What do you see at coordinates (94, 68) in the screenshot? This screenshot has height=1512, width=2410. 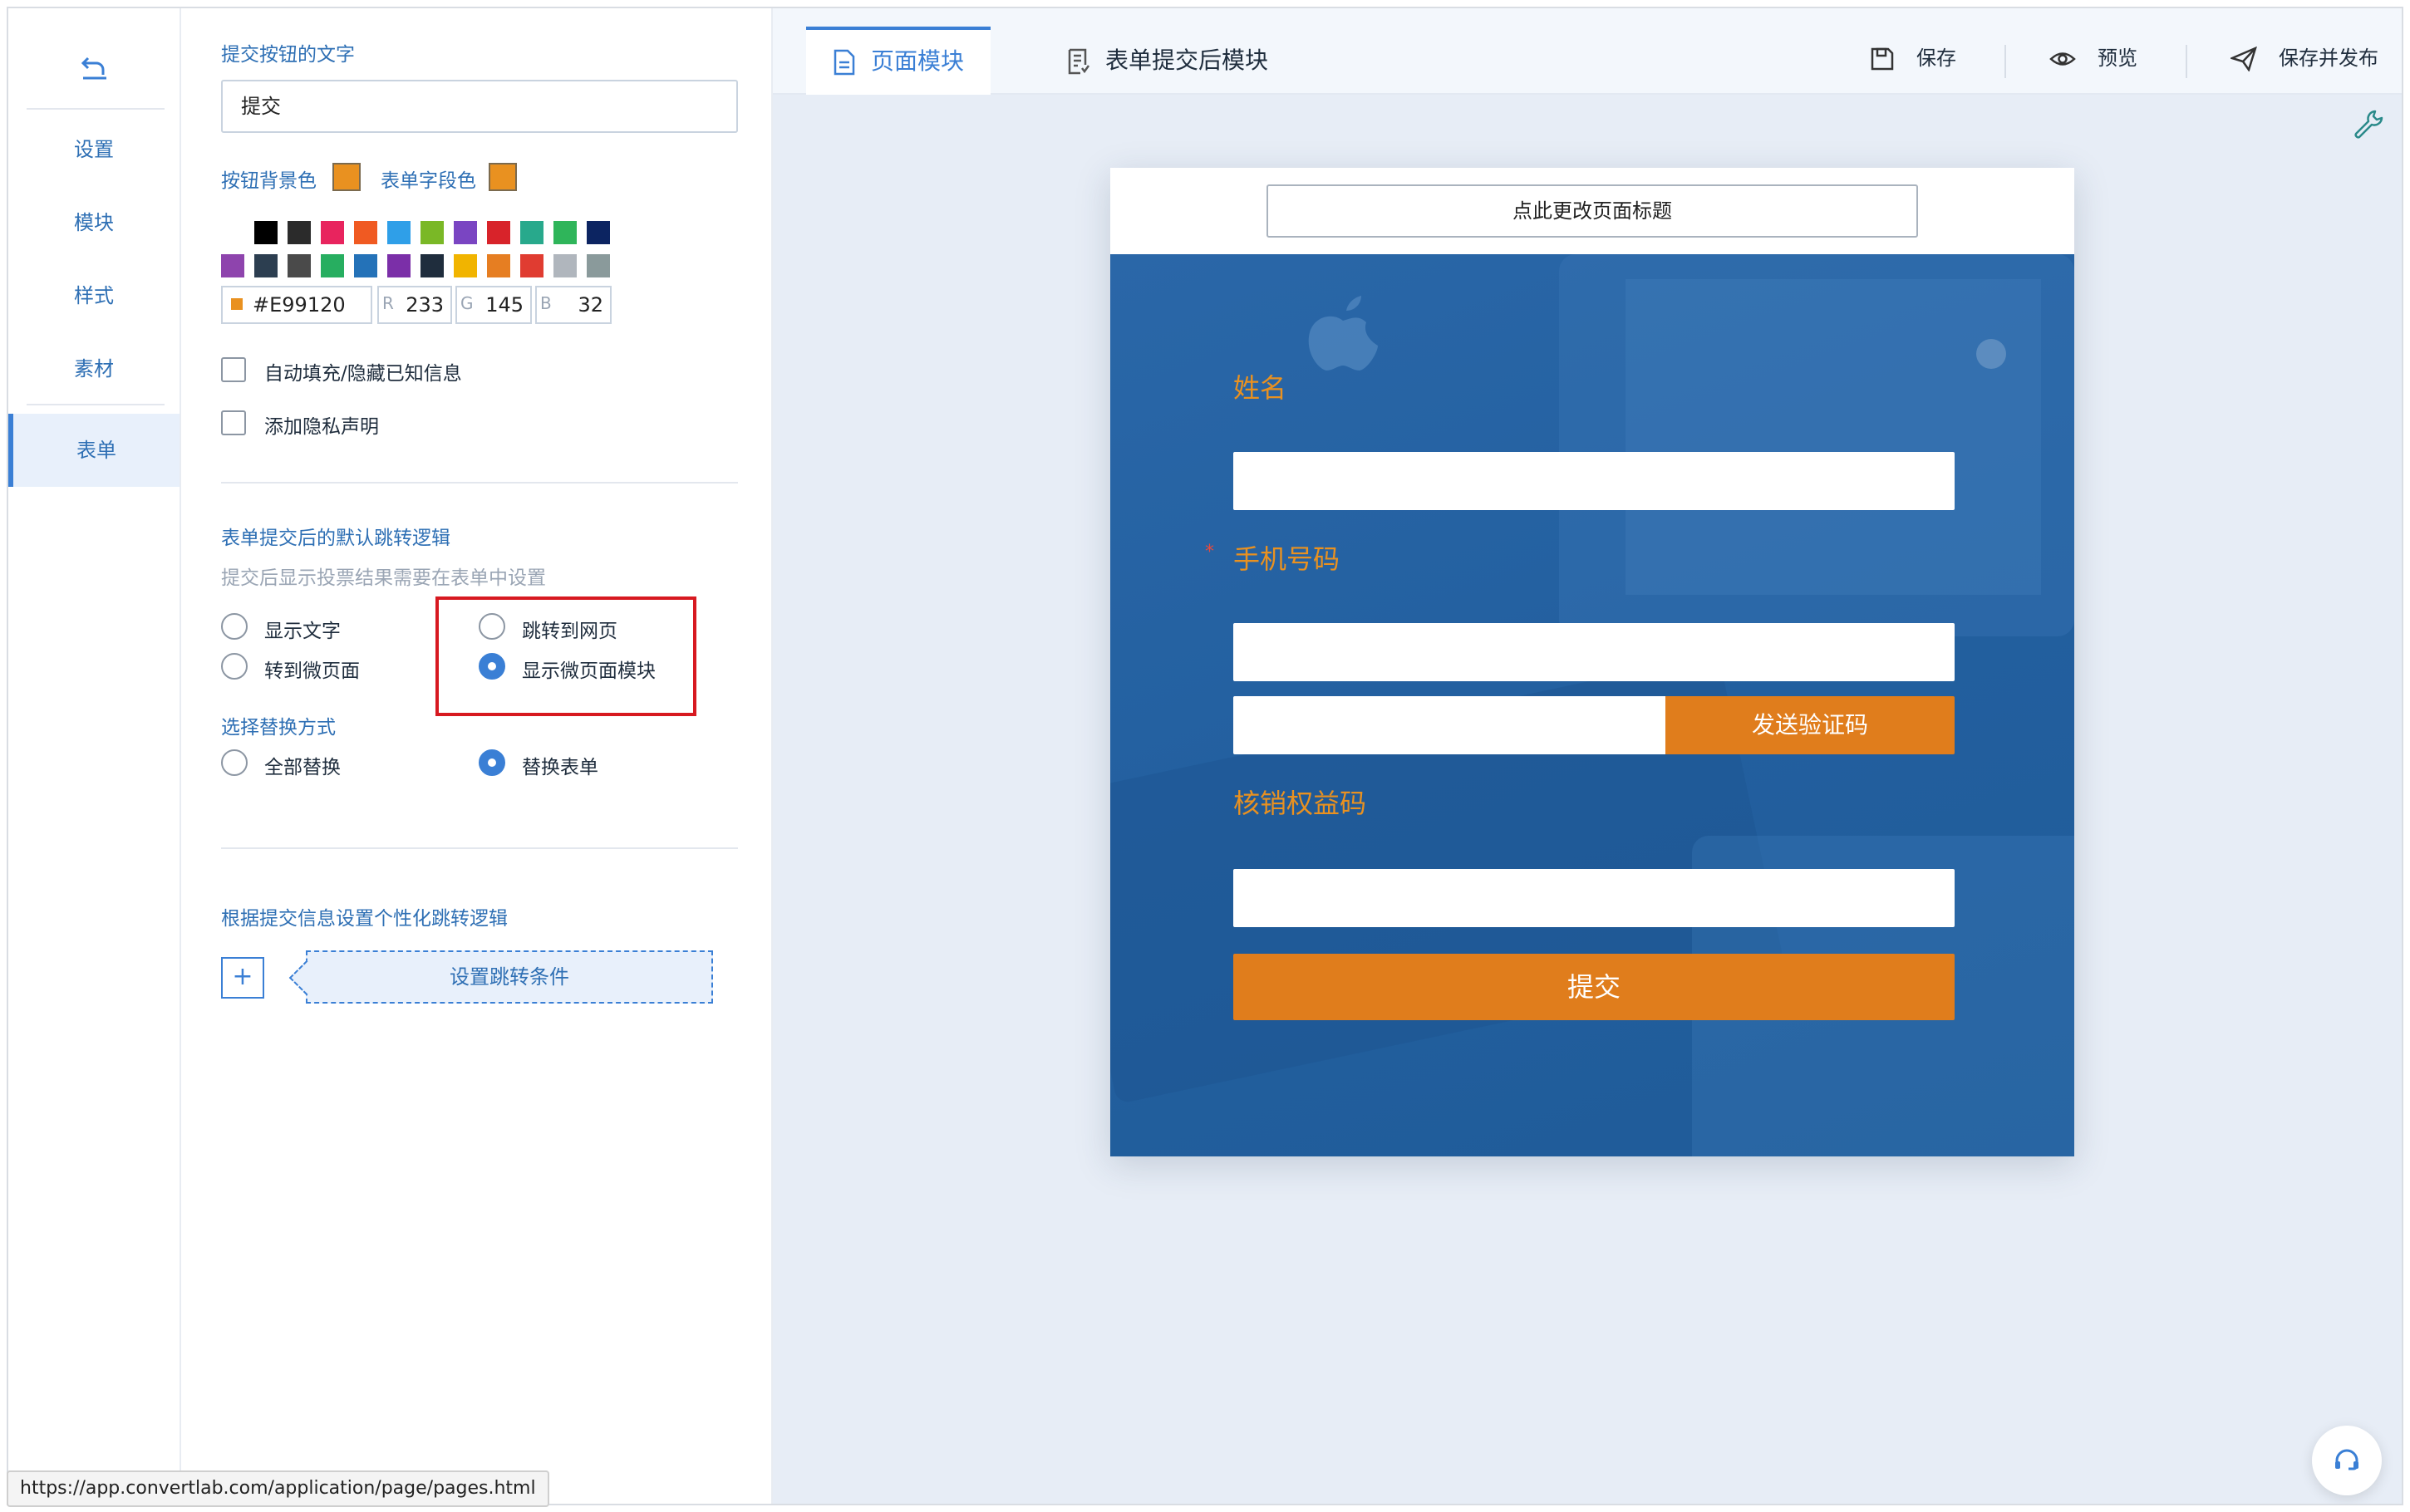 I see `back-icon` at bounding box center [94, 68].